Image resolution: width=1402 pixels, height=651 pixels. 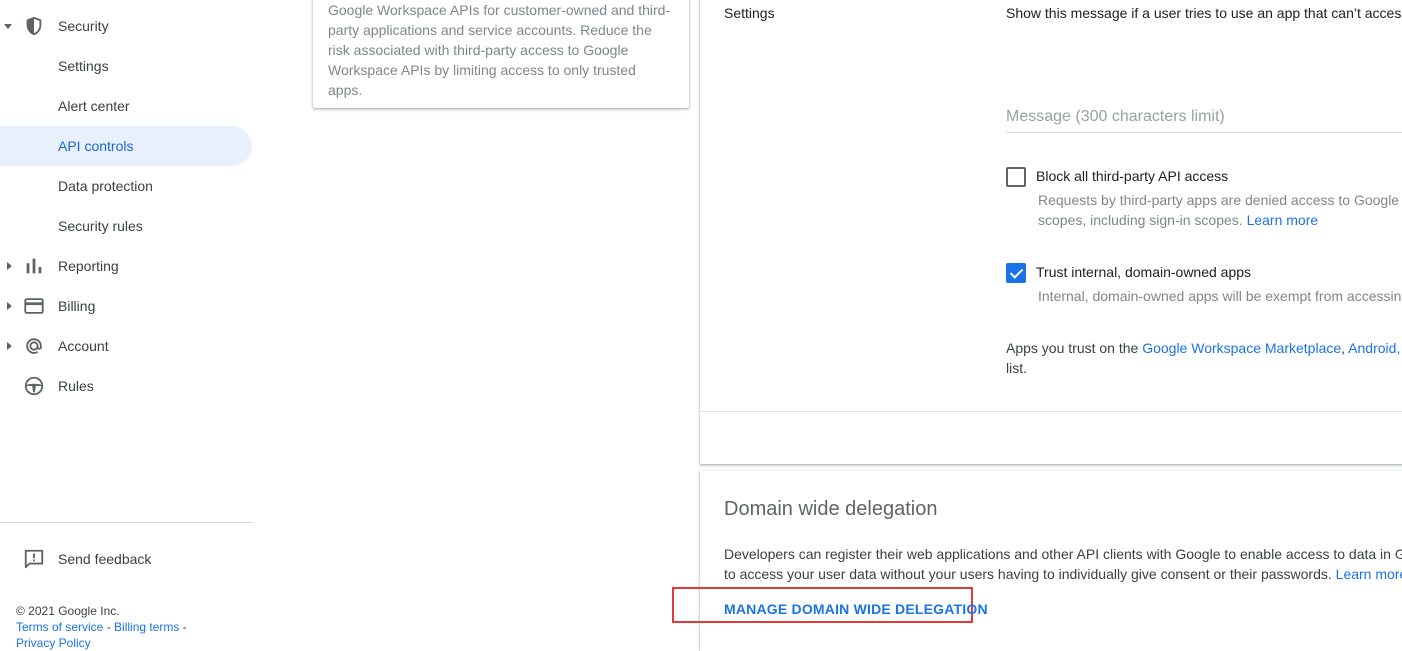 I want to click on sidebar-item-label: Rules, so click(x=76, y=386).